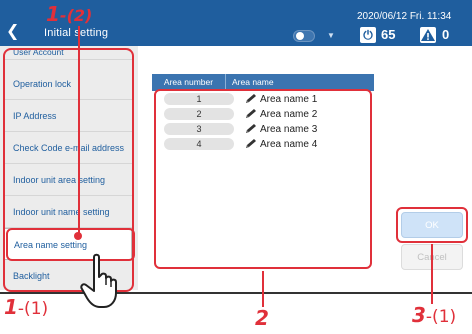 The width and height of the screenshot is (472, 334). Describe the element at coordinates (331, 35) in the screenshot. I see `dropdown-arrow-icon: ▼` at that location.